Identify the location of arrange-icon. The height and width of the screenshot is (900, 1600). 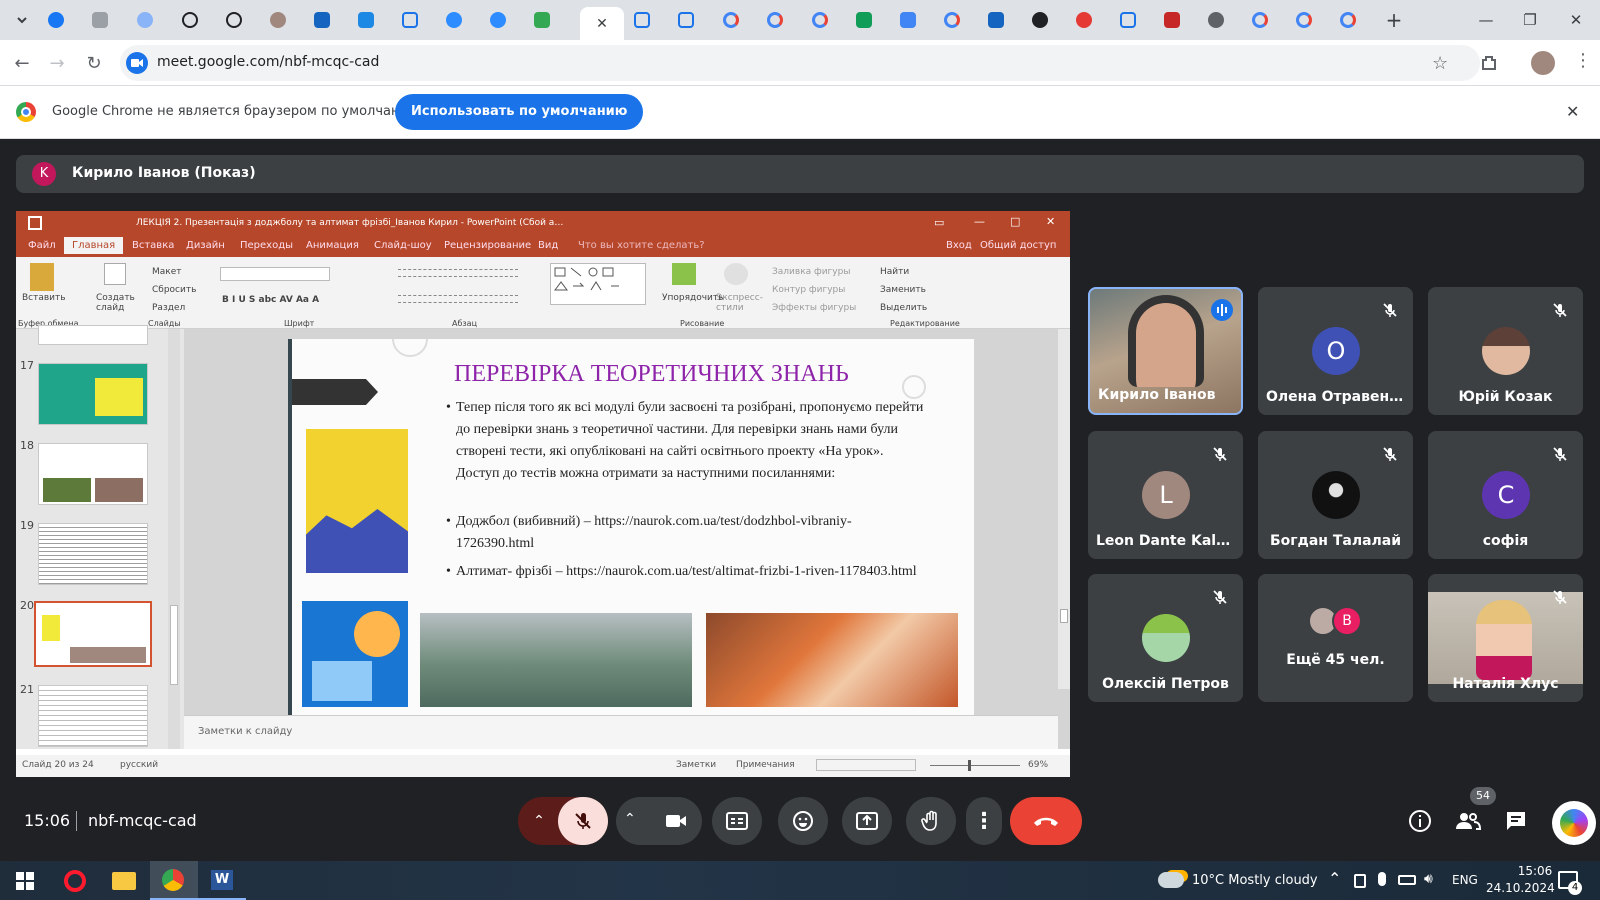
(684, 274).